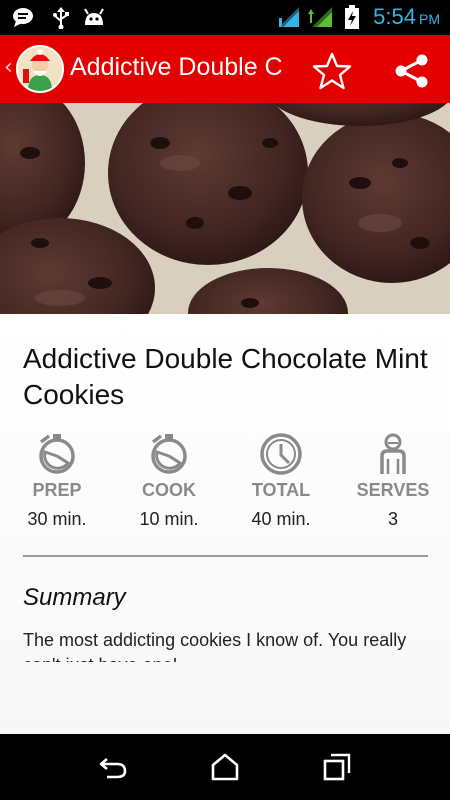 This screenshot has height=800, width=450. Describe the element at coordinates (225, 487) in the screenshot. I see `recipe-stats: PREP 30 min. COOK 10 min. TOTAL 40 min.` at that location.